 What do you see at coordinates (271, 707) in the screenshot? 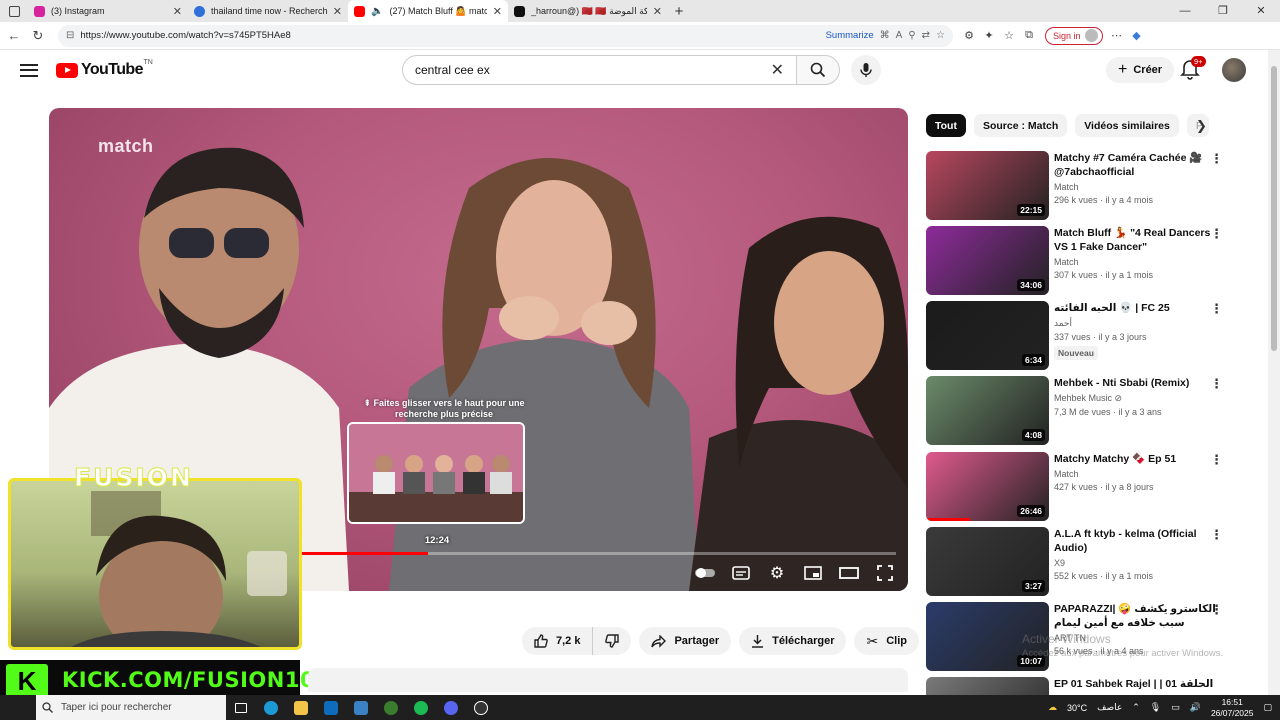
I see `edge-icon` at bounding box center [271, 707].